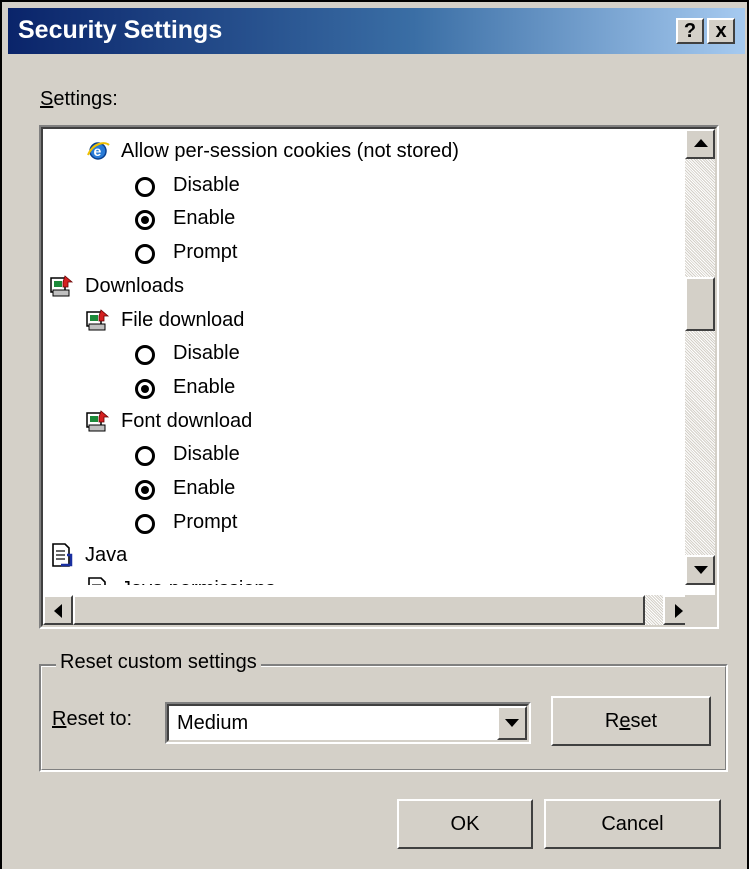  I want to click on horizontal-scrollbar, so click(368, 610).